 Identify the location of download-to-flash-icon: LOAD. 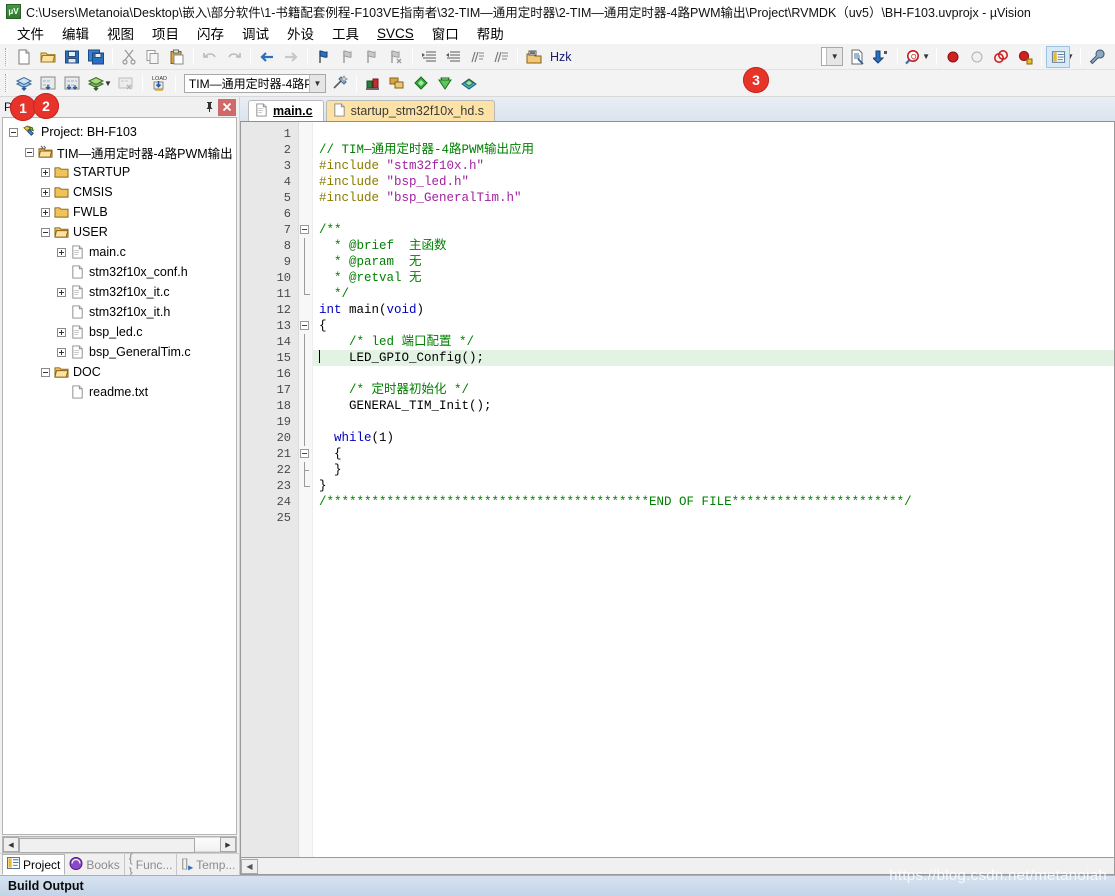
(159, 83).